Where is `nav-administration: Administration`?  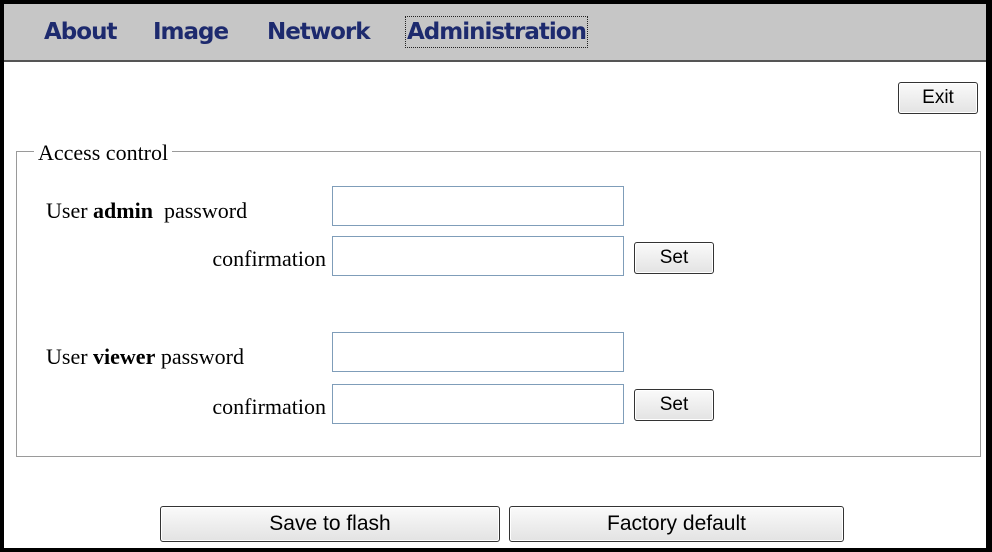
nav-administration: Administration is located at coordinates (496, 32).